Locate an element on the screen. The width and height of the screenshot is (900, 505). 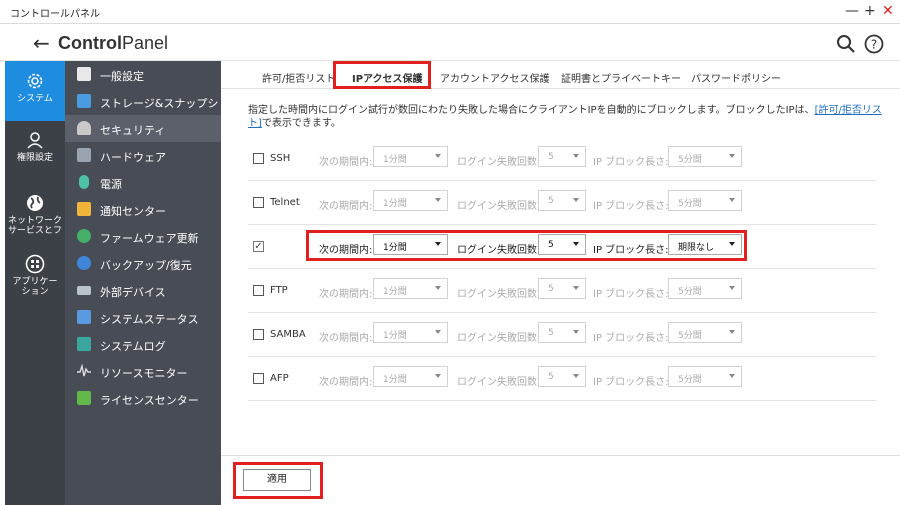
sidebar-item-label: ファームウェア更新 is located at coordinates (149, 238).